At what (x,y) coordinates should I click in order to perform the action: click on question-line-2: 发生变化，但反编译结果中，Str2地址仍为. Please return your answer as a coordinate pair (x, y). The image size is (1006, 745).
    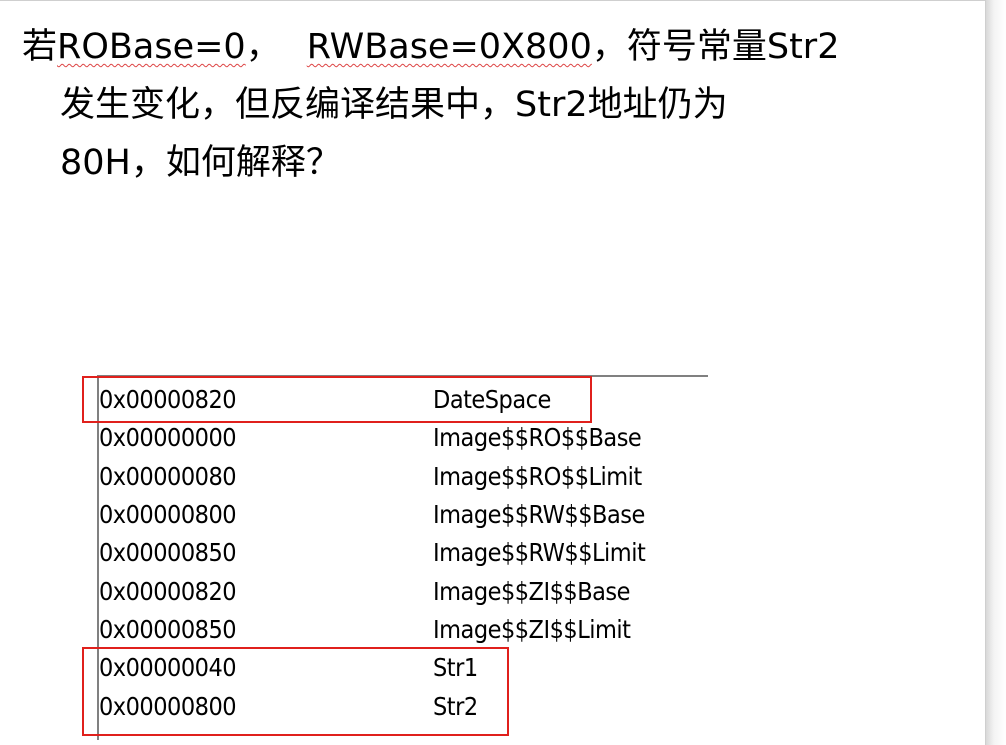
    Looking at the image, I should click on (394, 105).